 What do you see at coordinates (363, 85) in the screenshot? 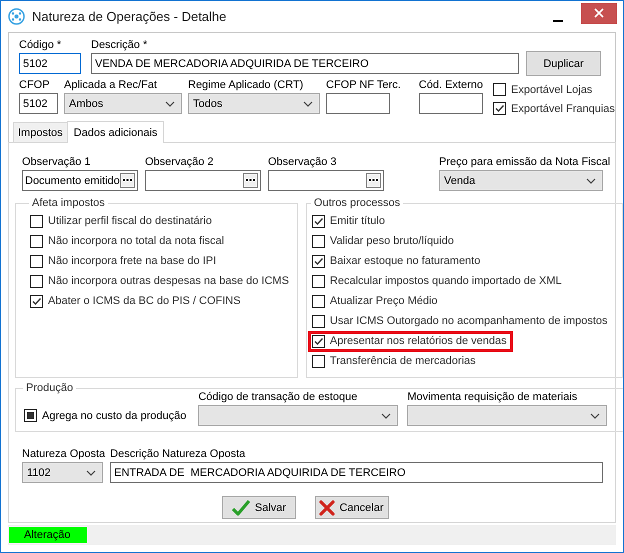
I see `field-label: CFOP NF Terc.` at bounding box center [363, 85].